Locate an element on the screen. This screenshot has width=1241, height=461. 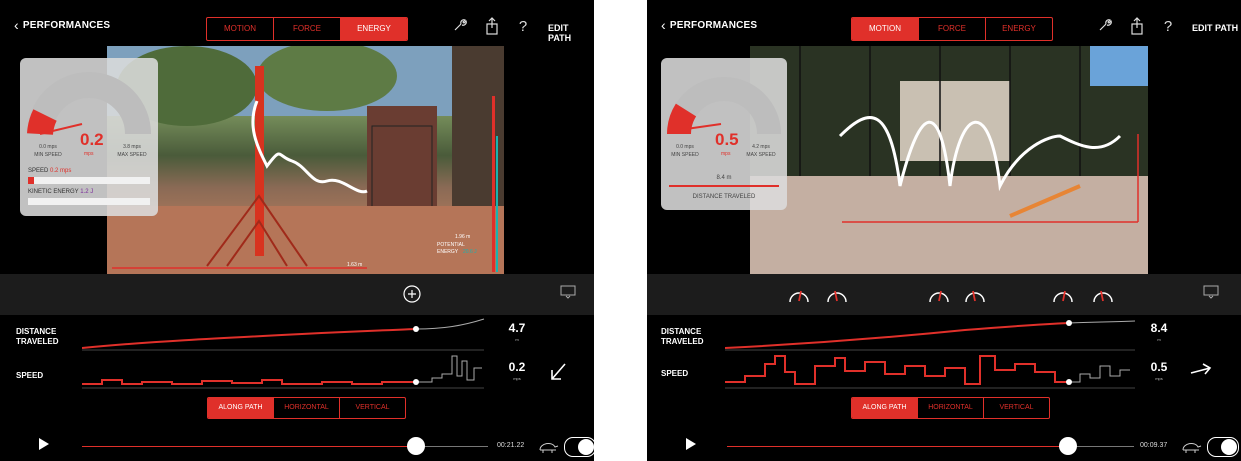
chevron-left-icon: ‹ is located at coordinates (663, 25).